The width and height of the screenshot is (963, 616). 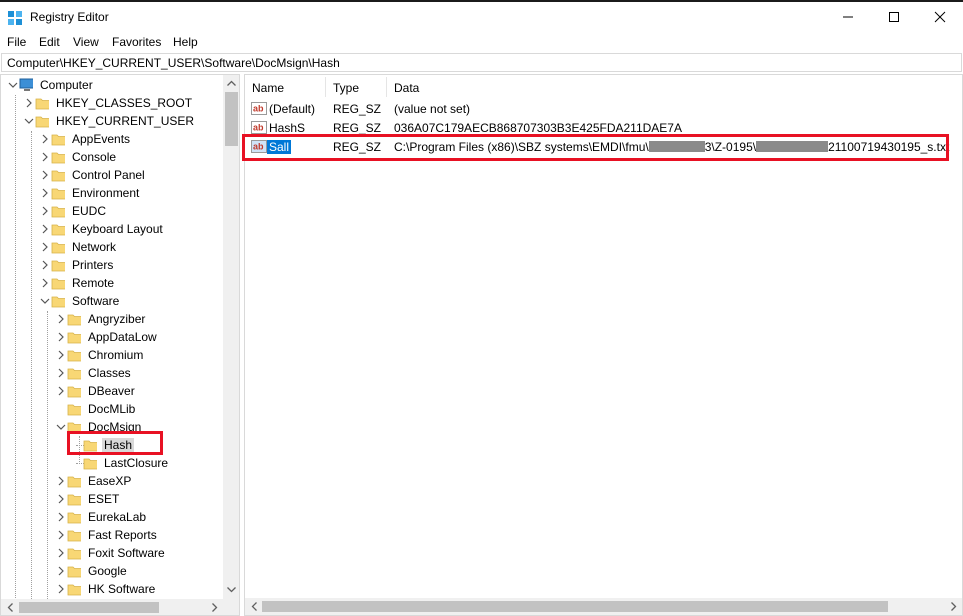 What do you see at coordinates (285, 87) in the screenshot?
I see `column-name: Name` at bounding box center [285, 87].